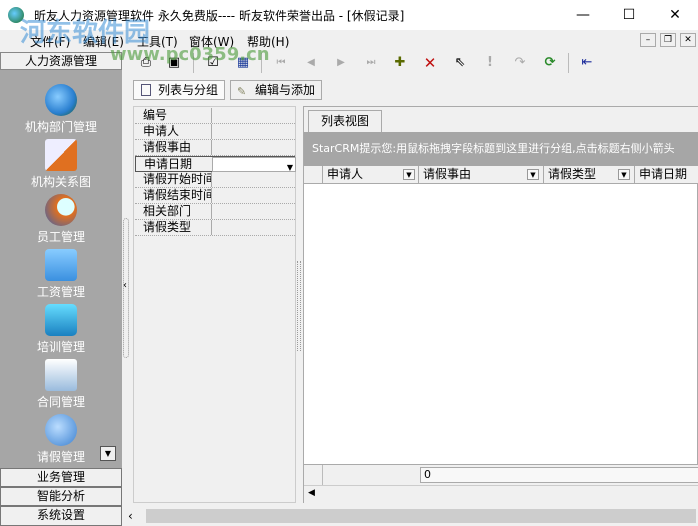 This screenshot has height=526, width=698. What do you see at coordinates (460, 63) in the screenshot?
I see `select-icon: ⇖` at bounding box center [460, 63].